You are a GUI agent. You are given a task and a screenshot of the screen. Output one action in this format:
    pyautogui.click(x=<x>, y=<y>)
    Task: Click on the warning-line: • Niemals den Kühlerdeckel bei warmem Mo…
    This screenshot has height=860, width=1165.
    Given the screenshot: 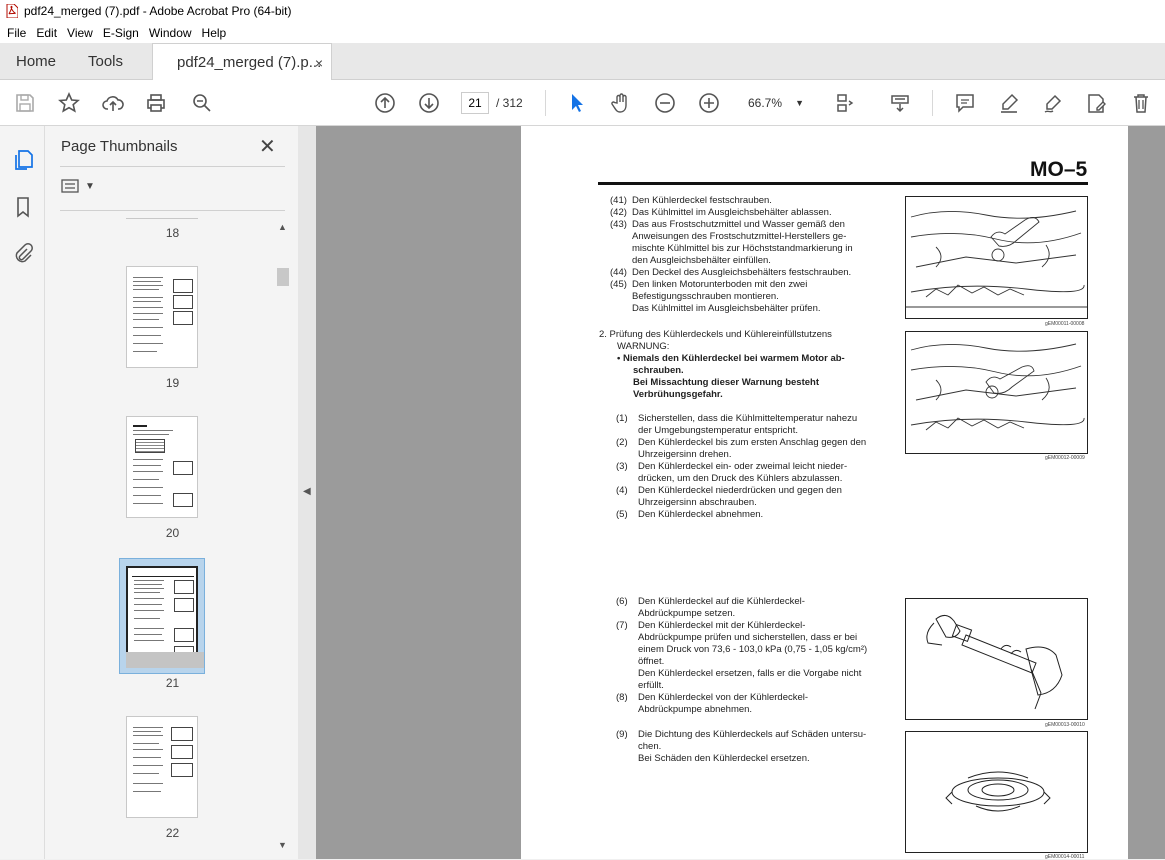 What is the action you would take?
    pyautogui.click(x=731, y=358)
    